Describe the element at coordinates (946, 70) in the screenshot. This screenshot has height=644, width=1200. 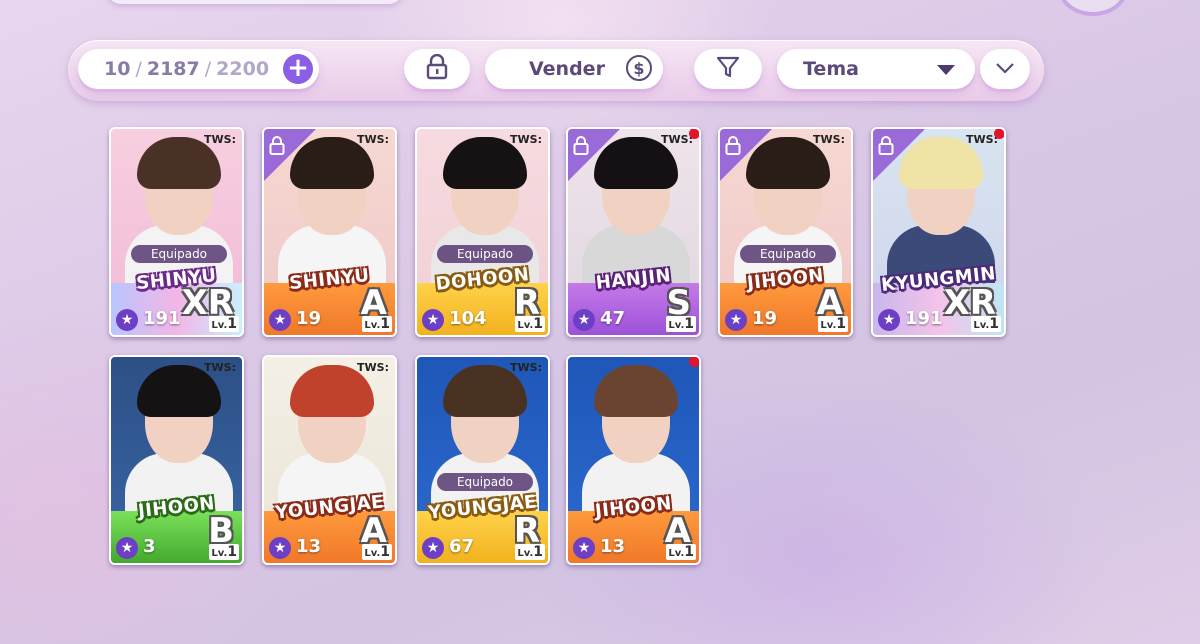
I see `dropdown-arrow-icon` at that location.